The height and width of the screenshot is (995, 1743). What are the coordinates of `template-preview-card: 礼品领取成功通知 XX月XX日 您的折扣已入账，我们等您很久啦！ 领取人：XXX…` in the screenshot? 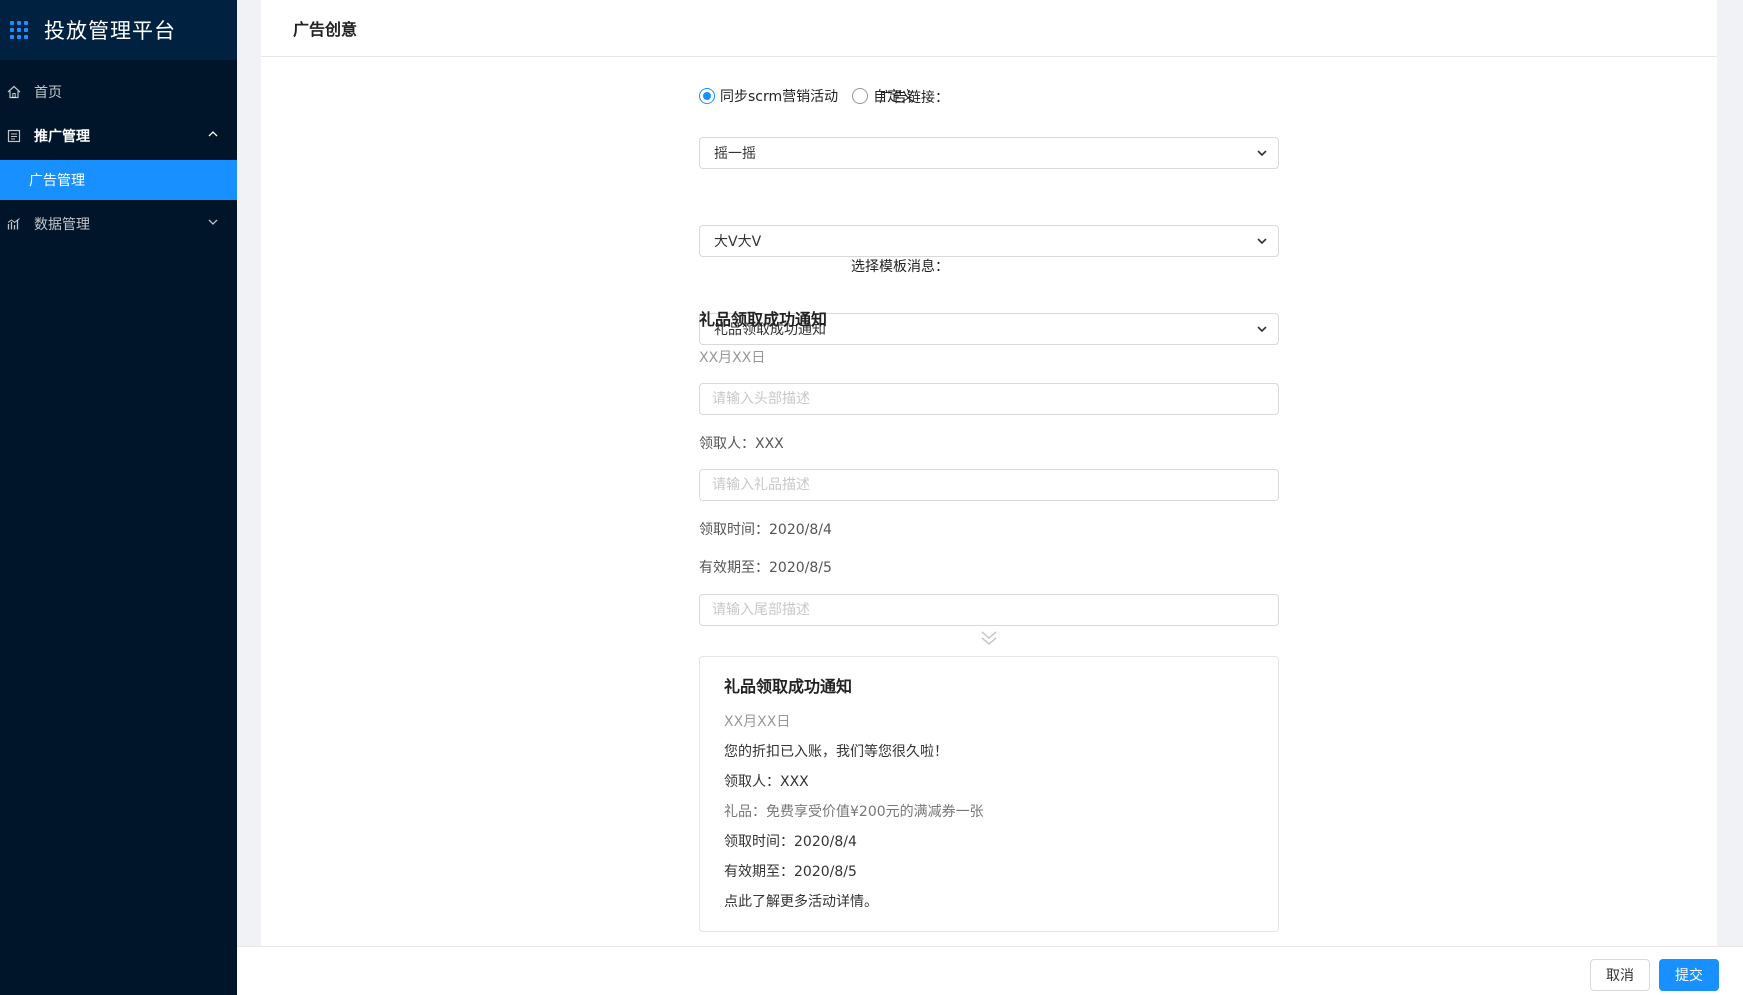 It's located at (989, 794).